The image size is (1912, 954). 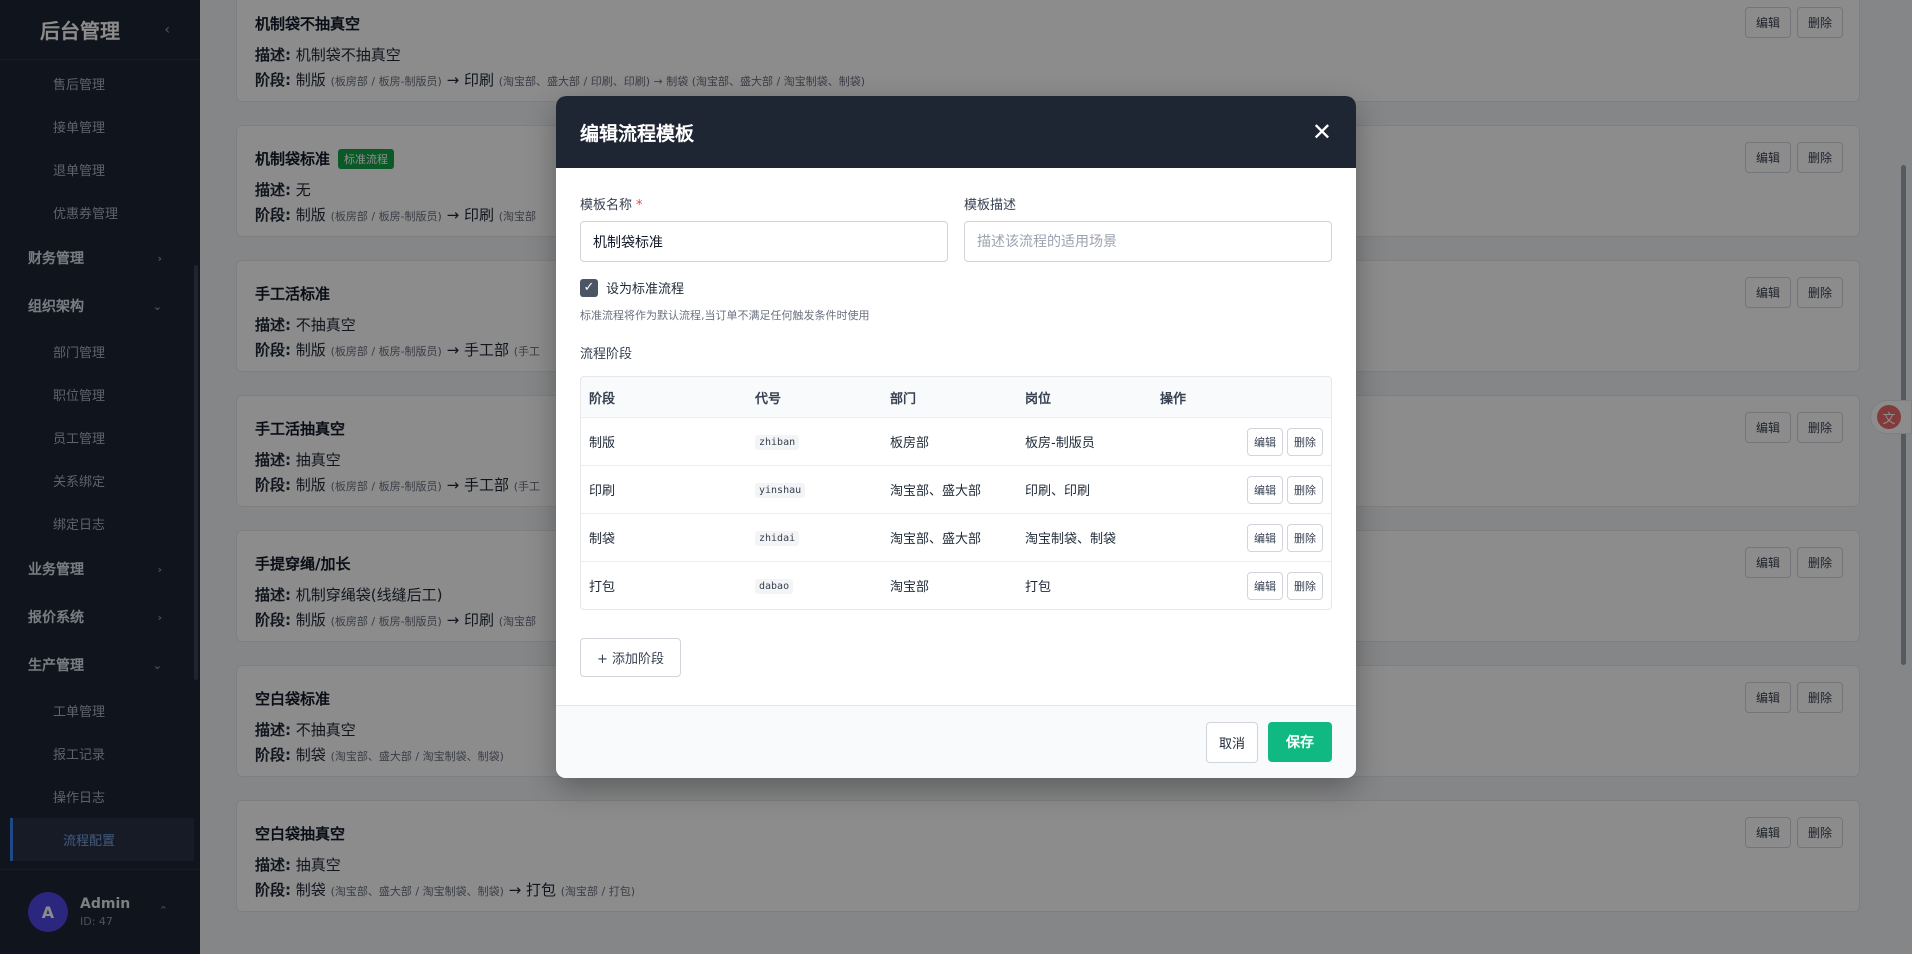 What do you see at coordinates (910, 443) in the screenshot?
I see `stage-dept: 板房部` at bounding box center [910, 443].